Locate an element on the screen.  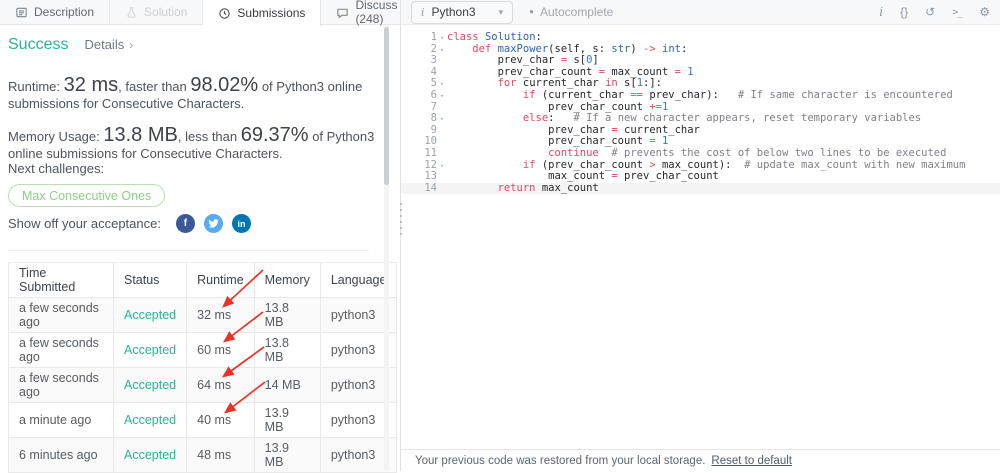
language-select-value: Python3 is located at coordinates (453, 12).